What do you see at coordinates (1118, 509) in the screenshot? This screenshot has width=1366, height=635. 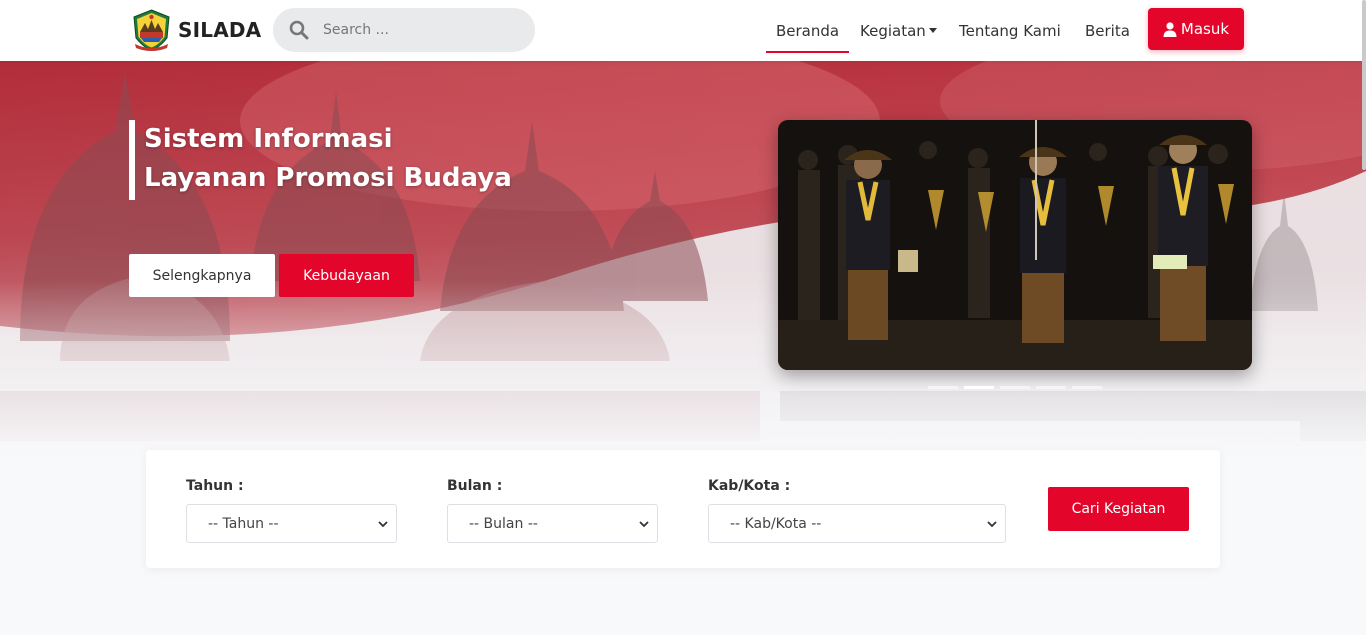 I see `search-activity-button: Cari Kegiatan` at bounding box center [1118, 509].